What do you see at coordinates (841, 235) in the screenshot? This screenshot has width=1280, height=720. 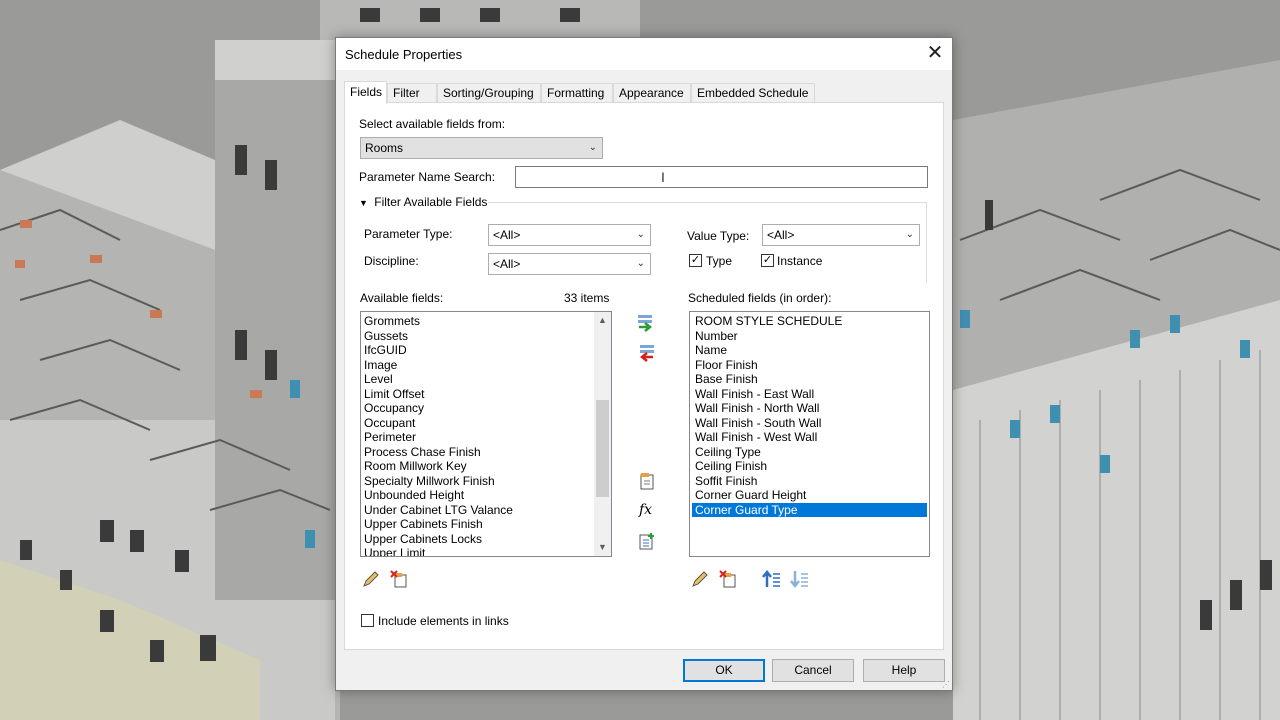 I see `value-type-combo: <All> ⌄` at bounding box center [841, 235].